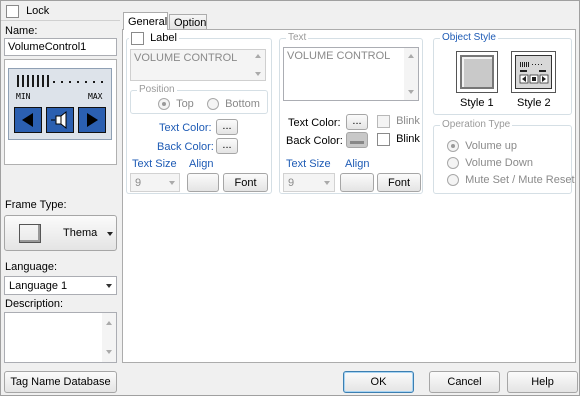  Describe the element at coordinates (411, 74) in the screenshot. I see `text-scrollbar` at that location.